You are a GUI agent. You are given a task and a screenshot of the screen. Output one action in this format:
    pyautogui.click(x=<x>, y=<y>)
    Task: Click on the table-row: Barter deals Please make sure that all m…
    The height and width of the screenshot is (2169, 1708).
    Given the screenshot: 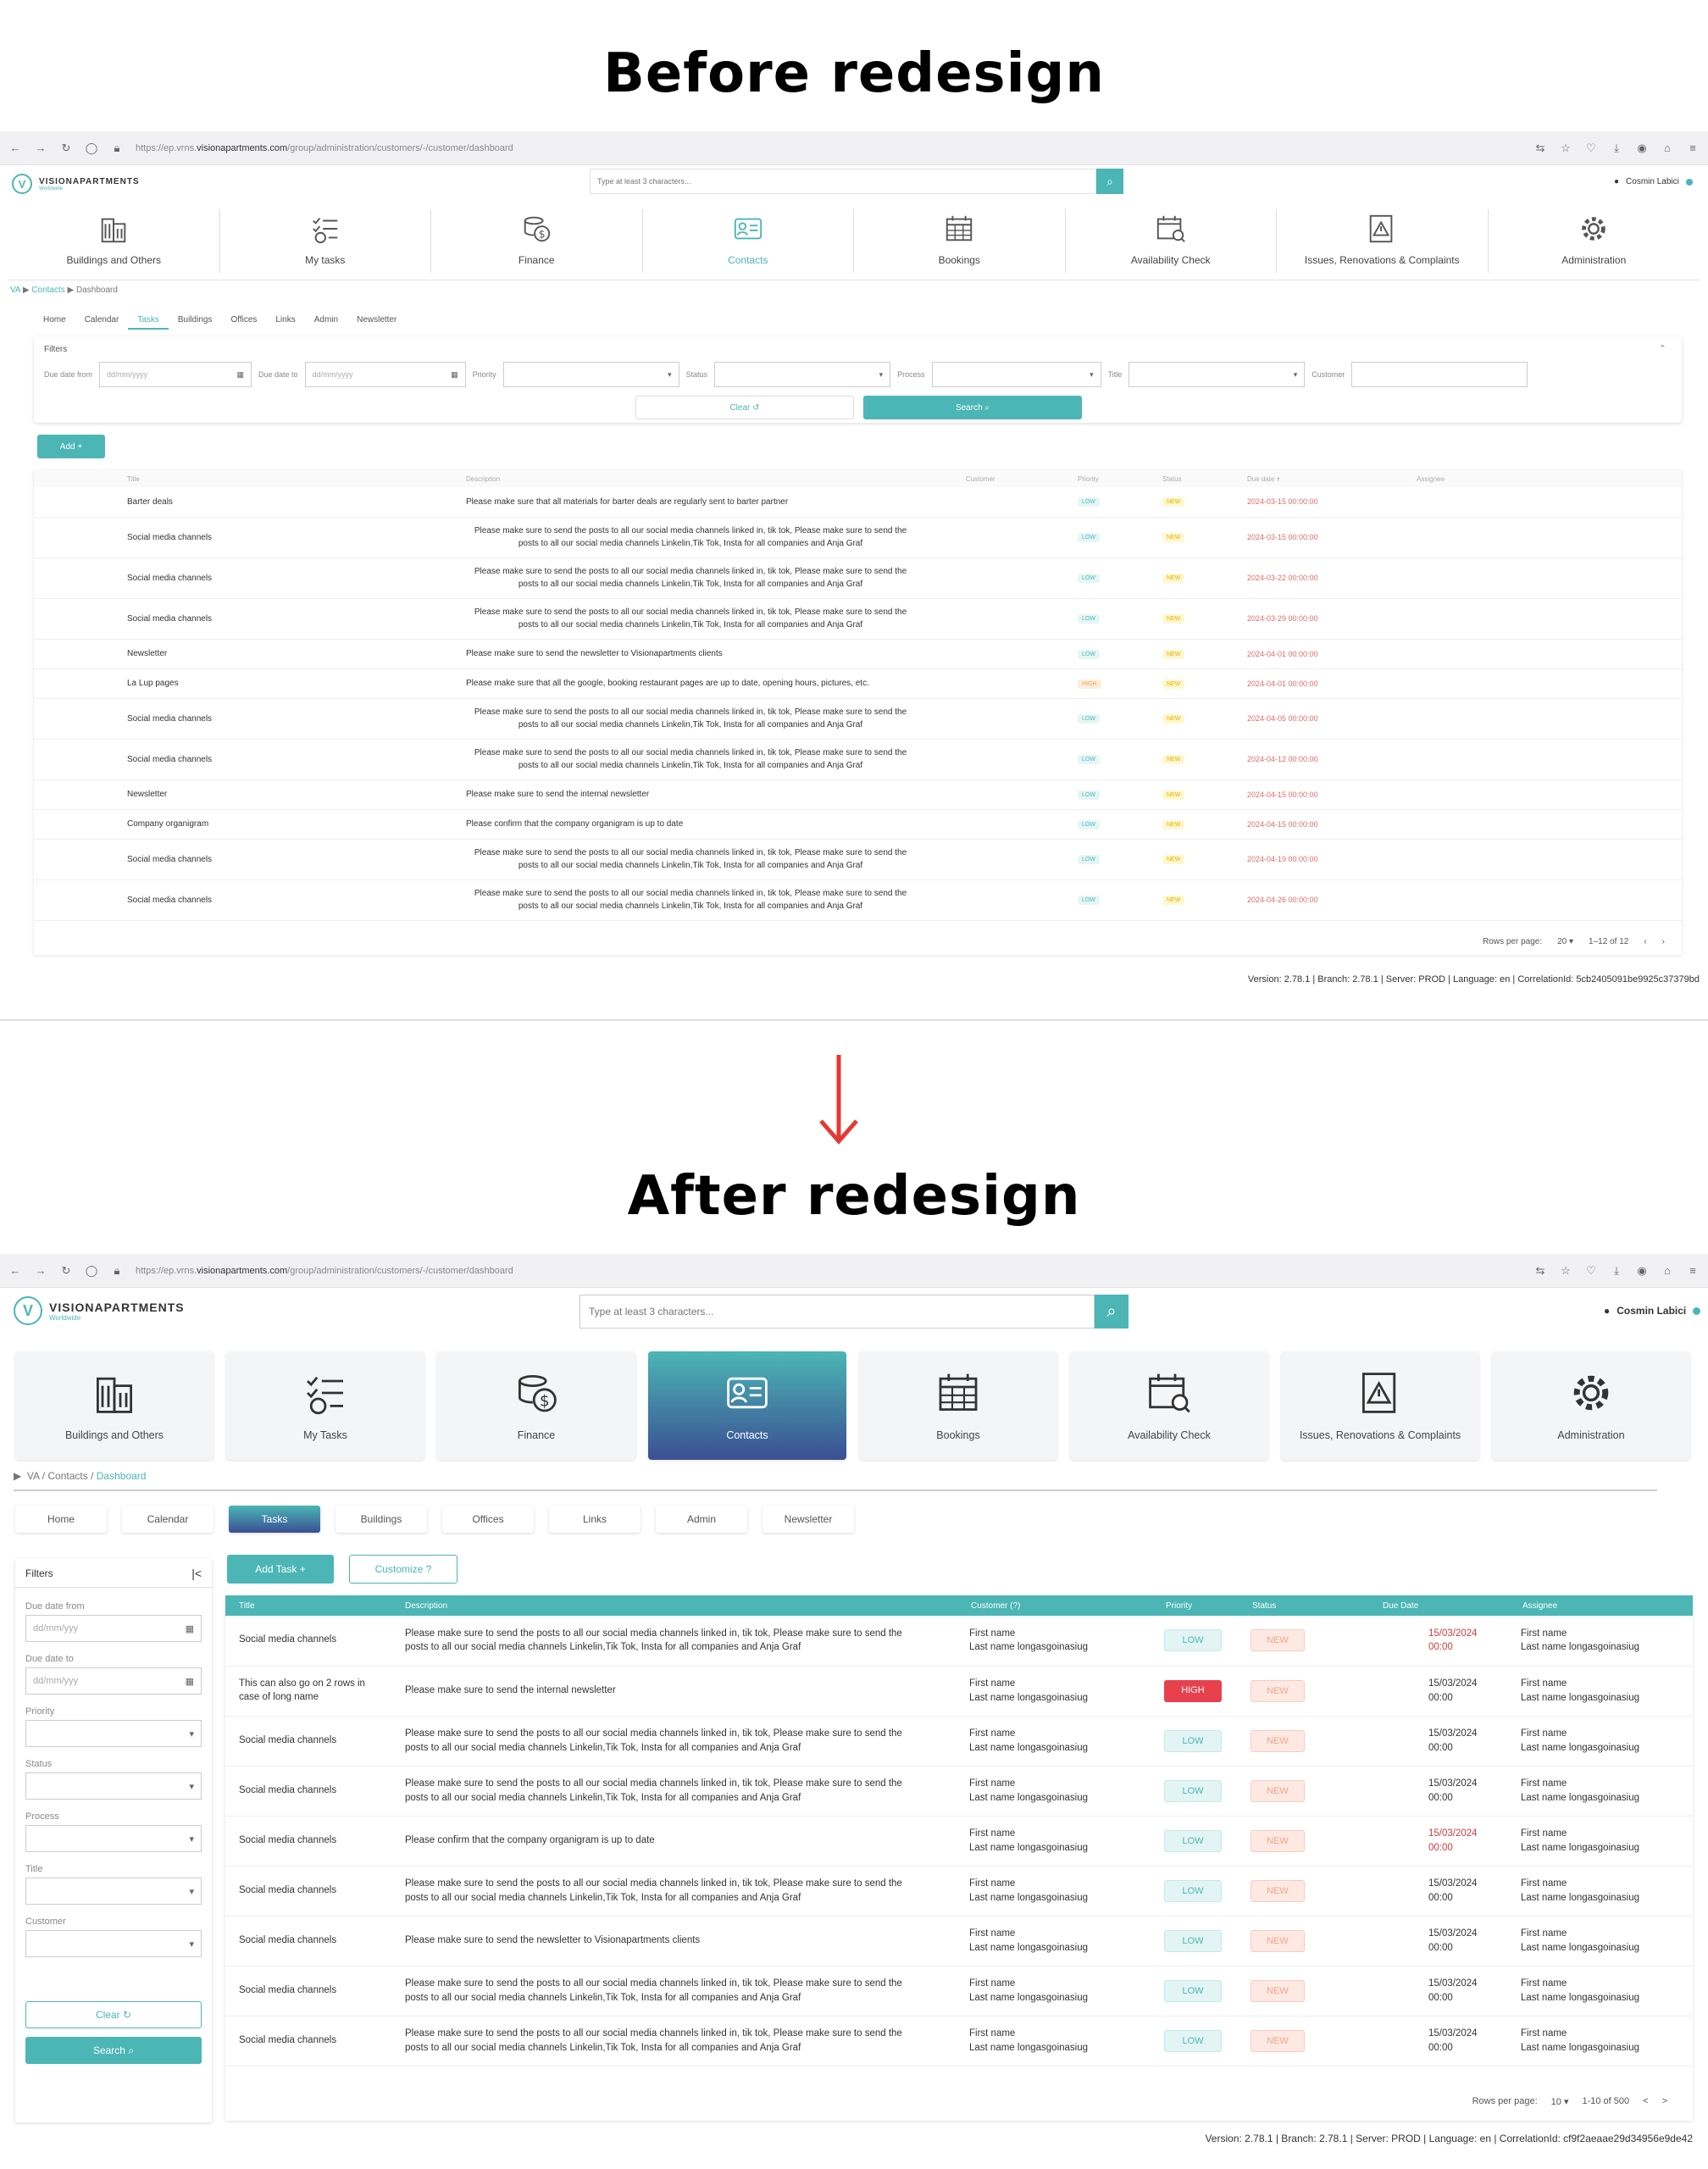 What is the action you would take?
    pyautogui.click(x=858, y=502)
    